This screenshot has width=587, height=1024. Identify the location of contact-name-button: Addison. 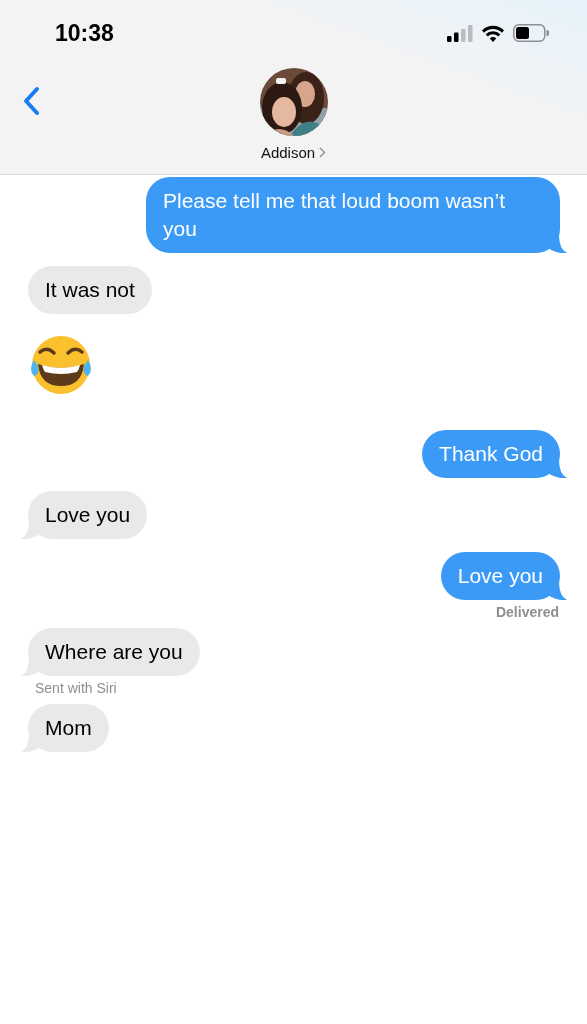
(293, 152).